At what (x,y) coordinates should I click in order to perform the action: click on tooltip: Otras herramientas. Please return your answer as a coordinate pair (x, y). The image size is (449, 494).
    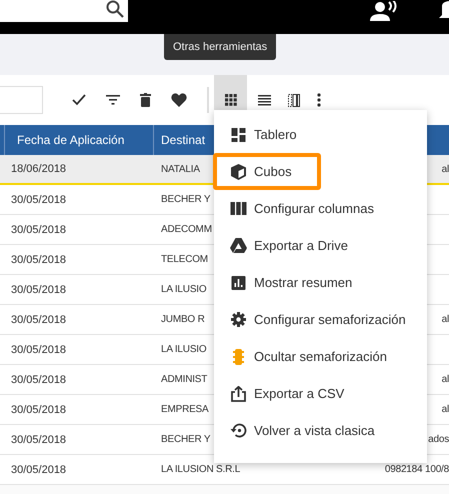
    Looking at the image, I should click on (220, 47).